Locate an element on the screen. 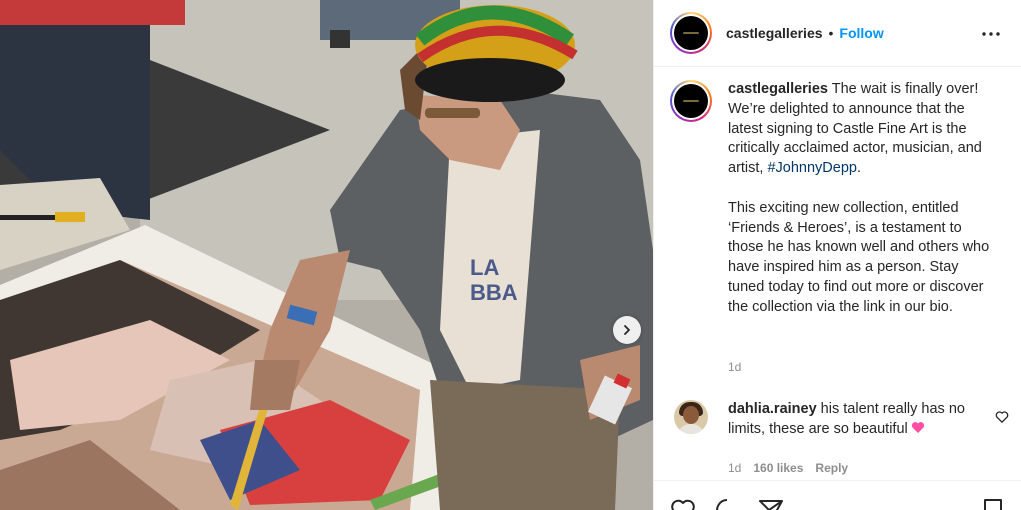 The width and height of the screenshot is (1021, 510). commenter-username: dahlia.rainey is located at coordinates (772, 409).